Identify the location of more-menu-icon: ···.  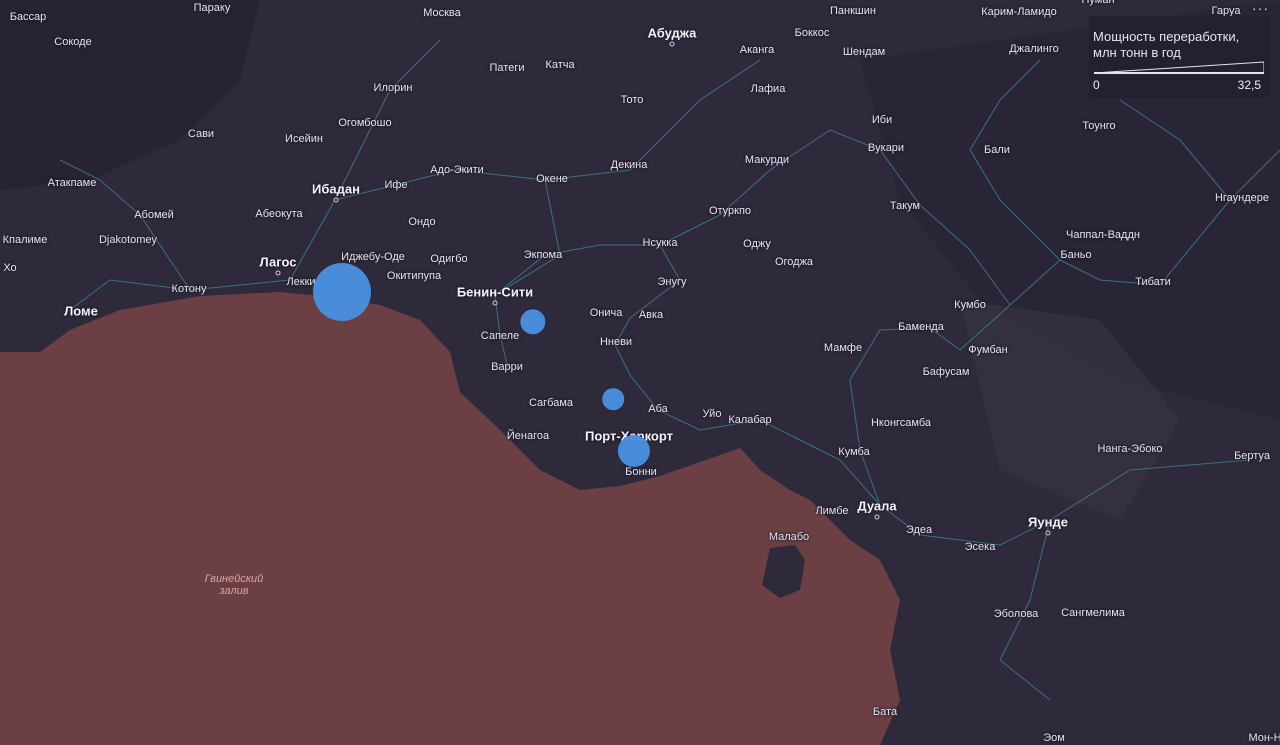
(1260, 8).